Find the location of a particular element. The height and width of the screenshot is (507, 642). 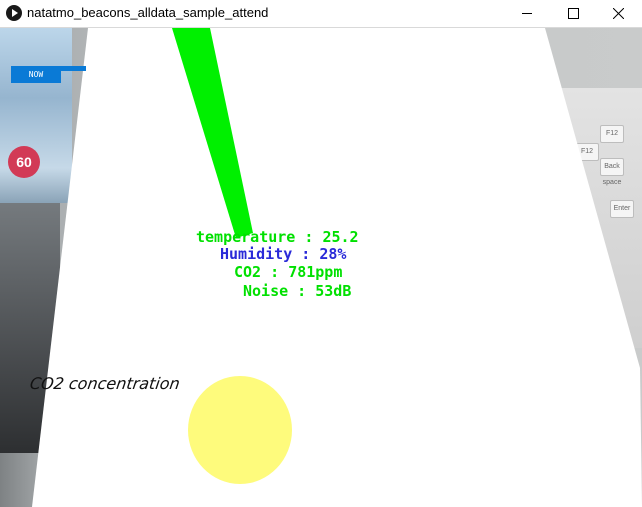

co2-concentration-label: CO2 concentration is located at coordinates (105, 383).